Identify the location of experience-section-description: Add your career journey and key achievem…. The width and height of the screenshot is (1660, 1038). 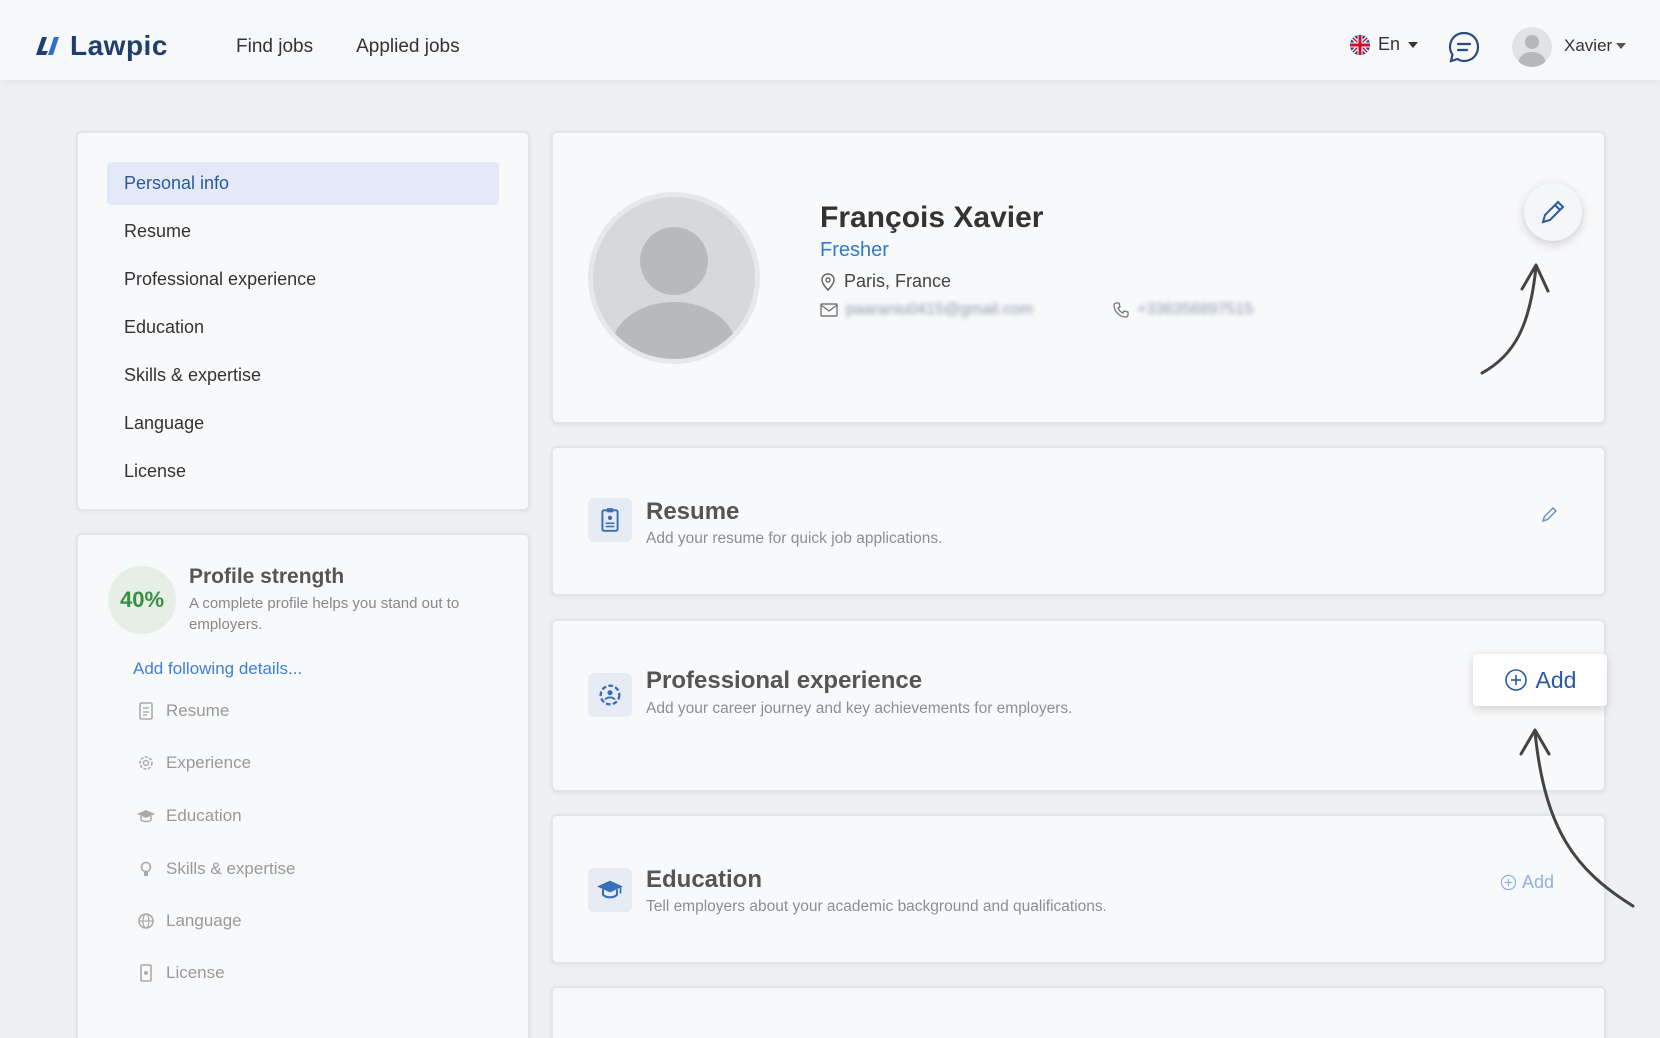
(859, 708).